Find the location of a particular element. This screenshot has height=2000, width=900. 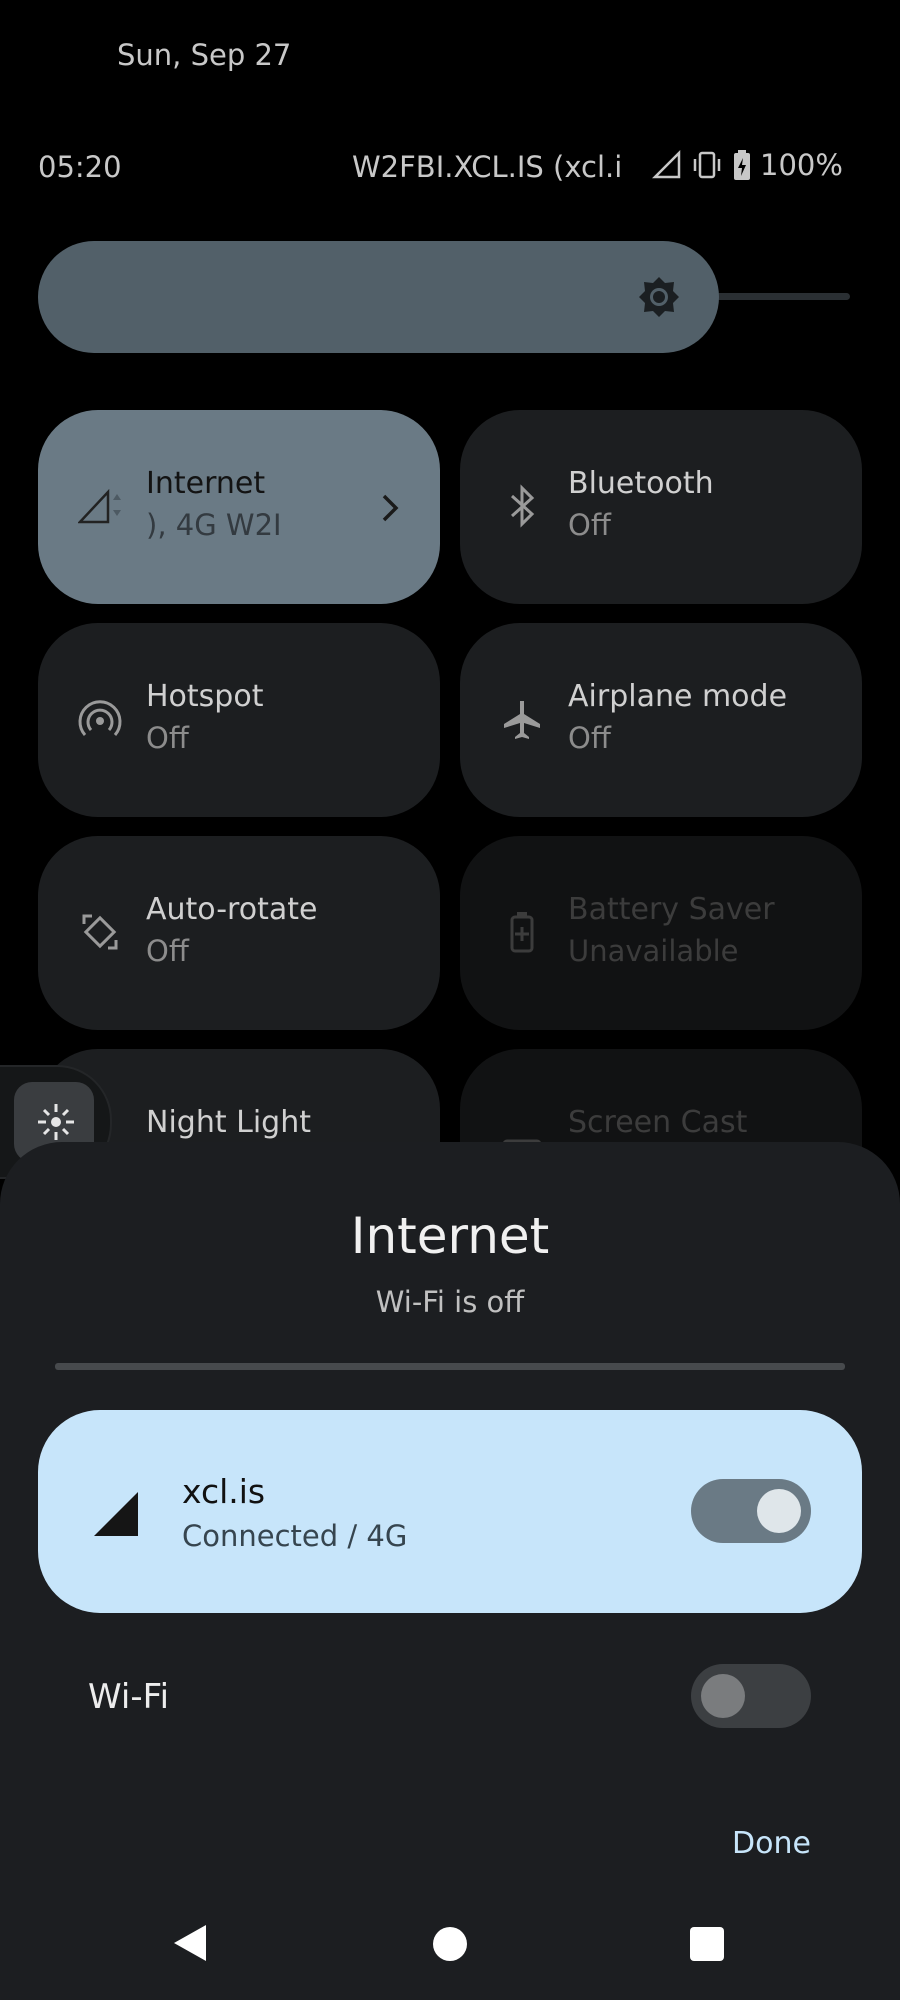

network-status: Connected / 4G is located at coordinates (295, 1536).